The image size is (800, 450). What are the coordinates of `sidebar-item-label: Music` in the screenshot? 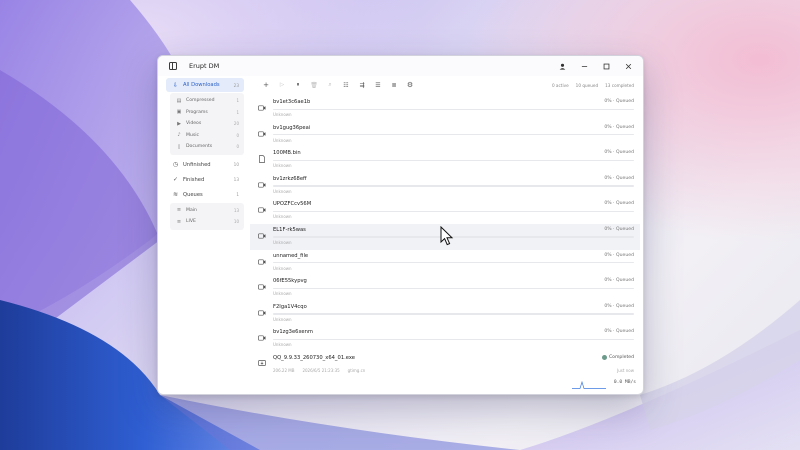 It's located at (193, 135).